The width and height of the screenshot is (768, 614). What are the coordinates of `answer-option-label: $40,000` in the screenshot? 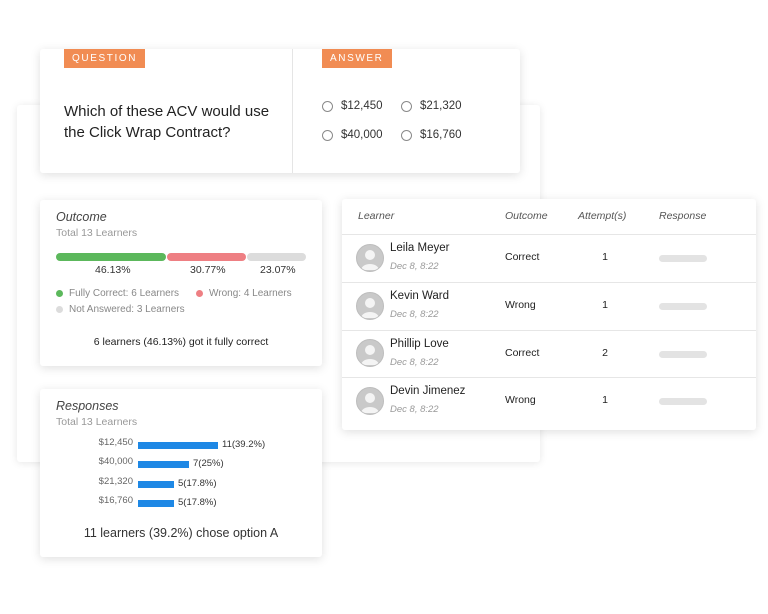 It's located at (362, 135).